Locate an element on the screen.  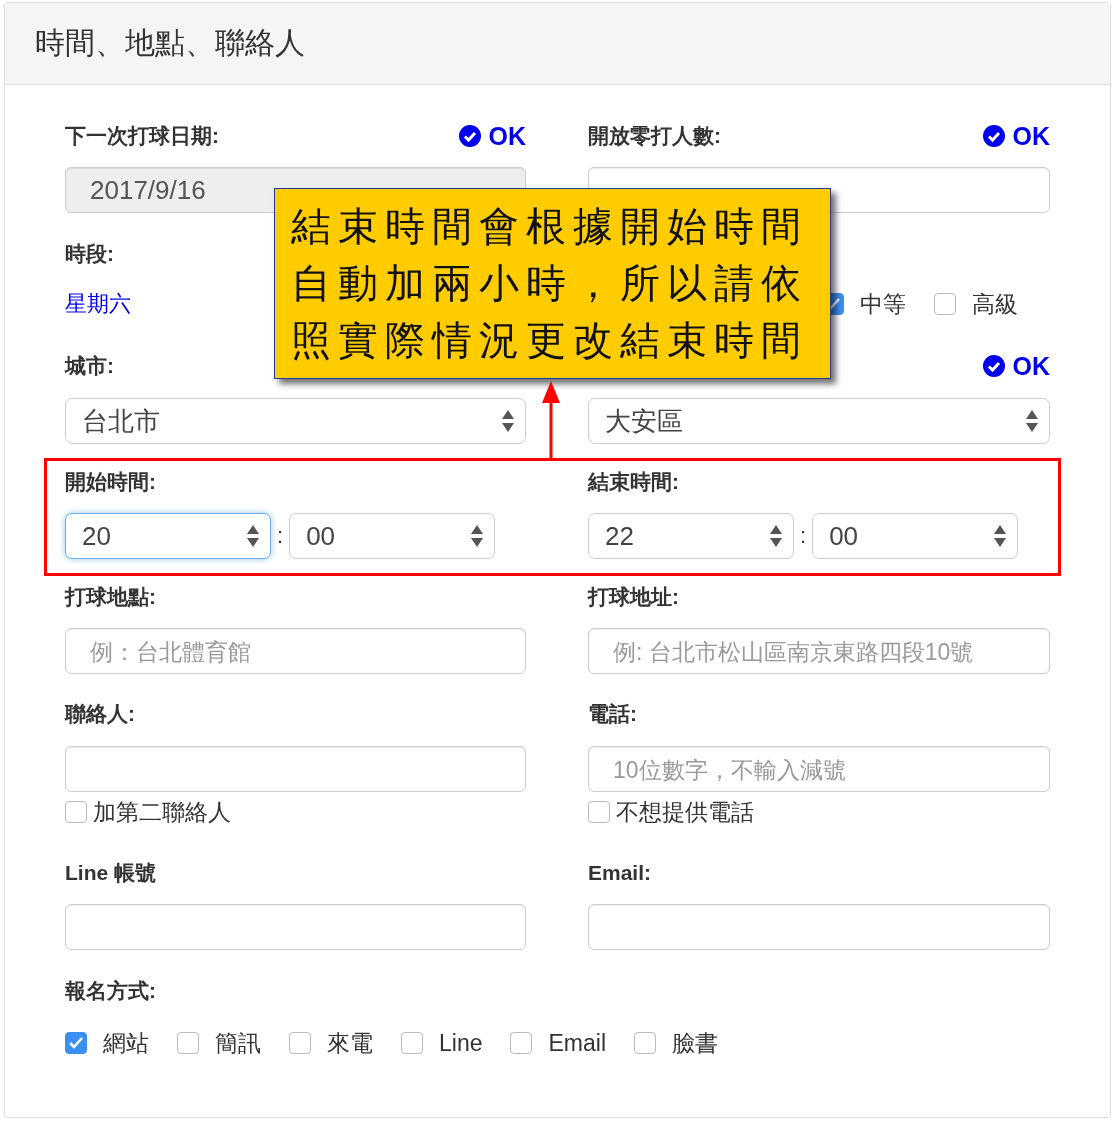
checkbox-label: 臉書 is located at coordinates (695, 1043).